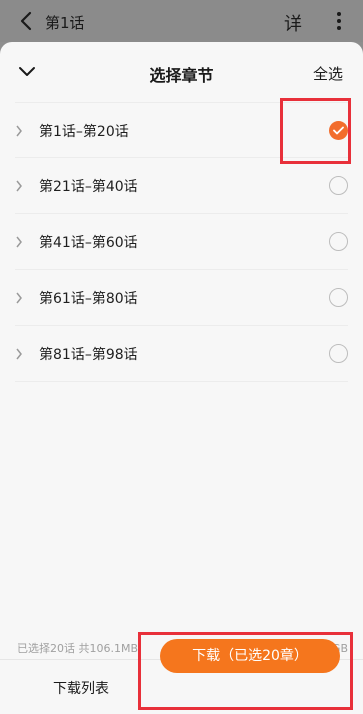 This screenshot has width=363, height=714. I want to click on sheet-header: 选择章节 全选, so click(181, 72).